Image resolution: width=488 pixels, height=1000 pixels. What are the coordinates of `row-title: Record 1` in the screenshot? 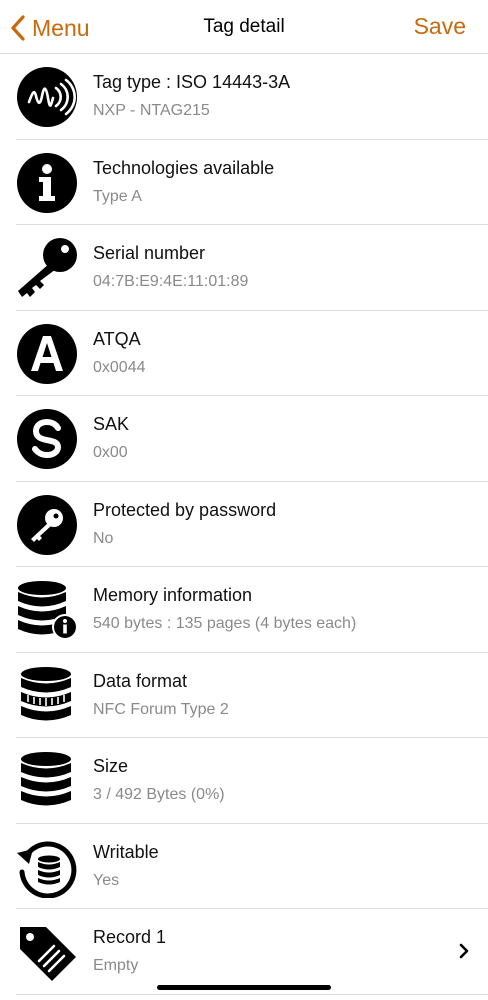 It's located at (130, 937).